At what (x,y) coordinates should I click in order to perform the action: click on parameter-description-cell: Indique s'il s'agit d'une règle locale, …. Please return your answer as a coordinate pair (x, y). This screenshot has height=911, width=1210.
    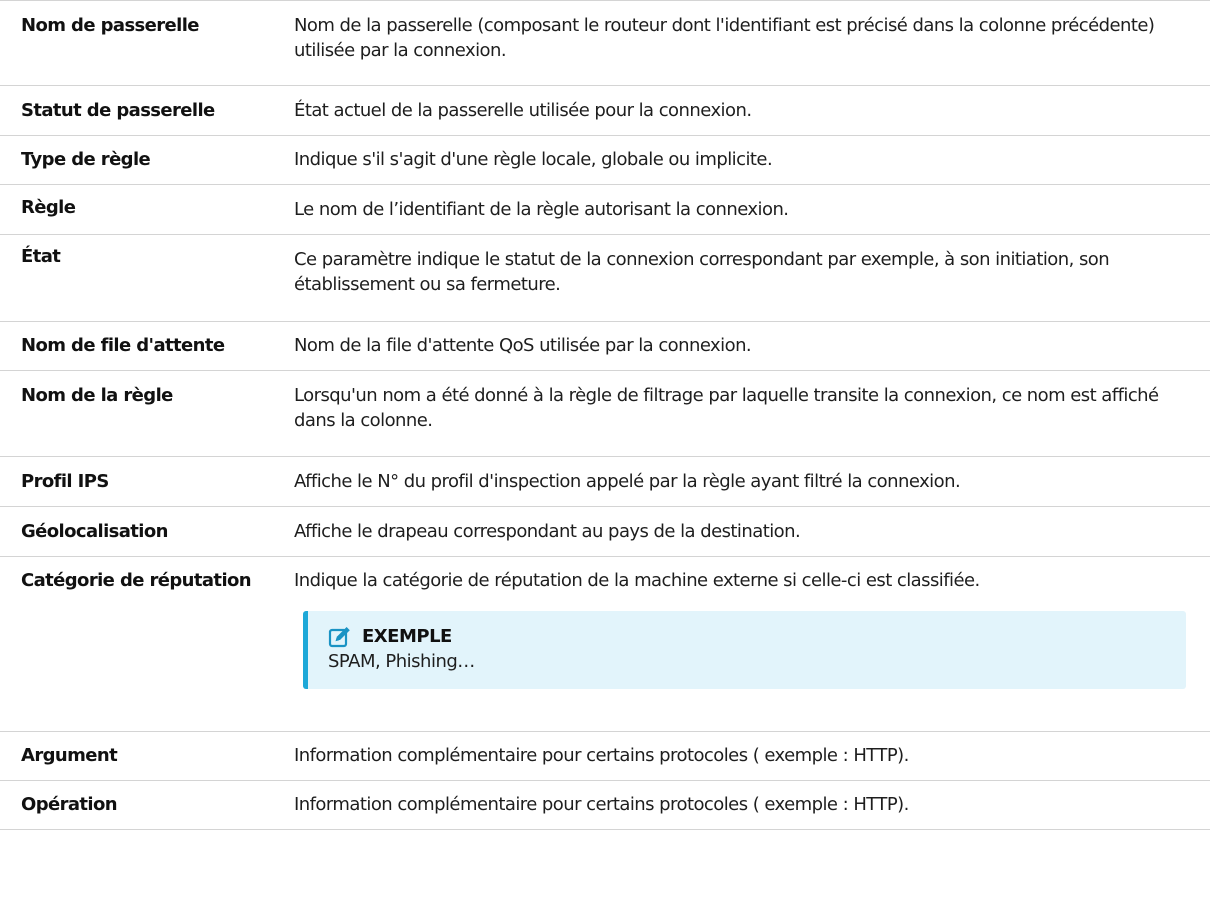
    Looking at the image, I should click on (752, 160).